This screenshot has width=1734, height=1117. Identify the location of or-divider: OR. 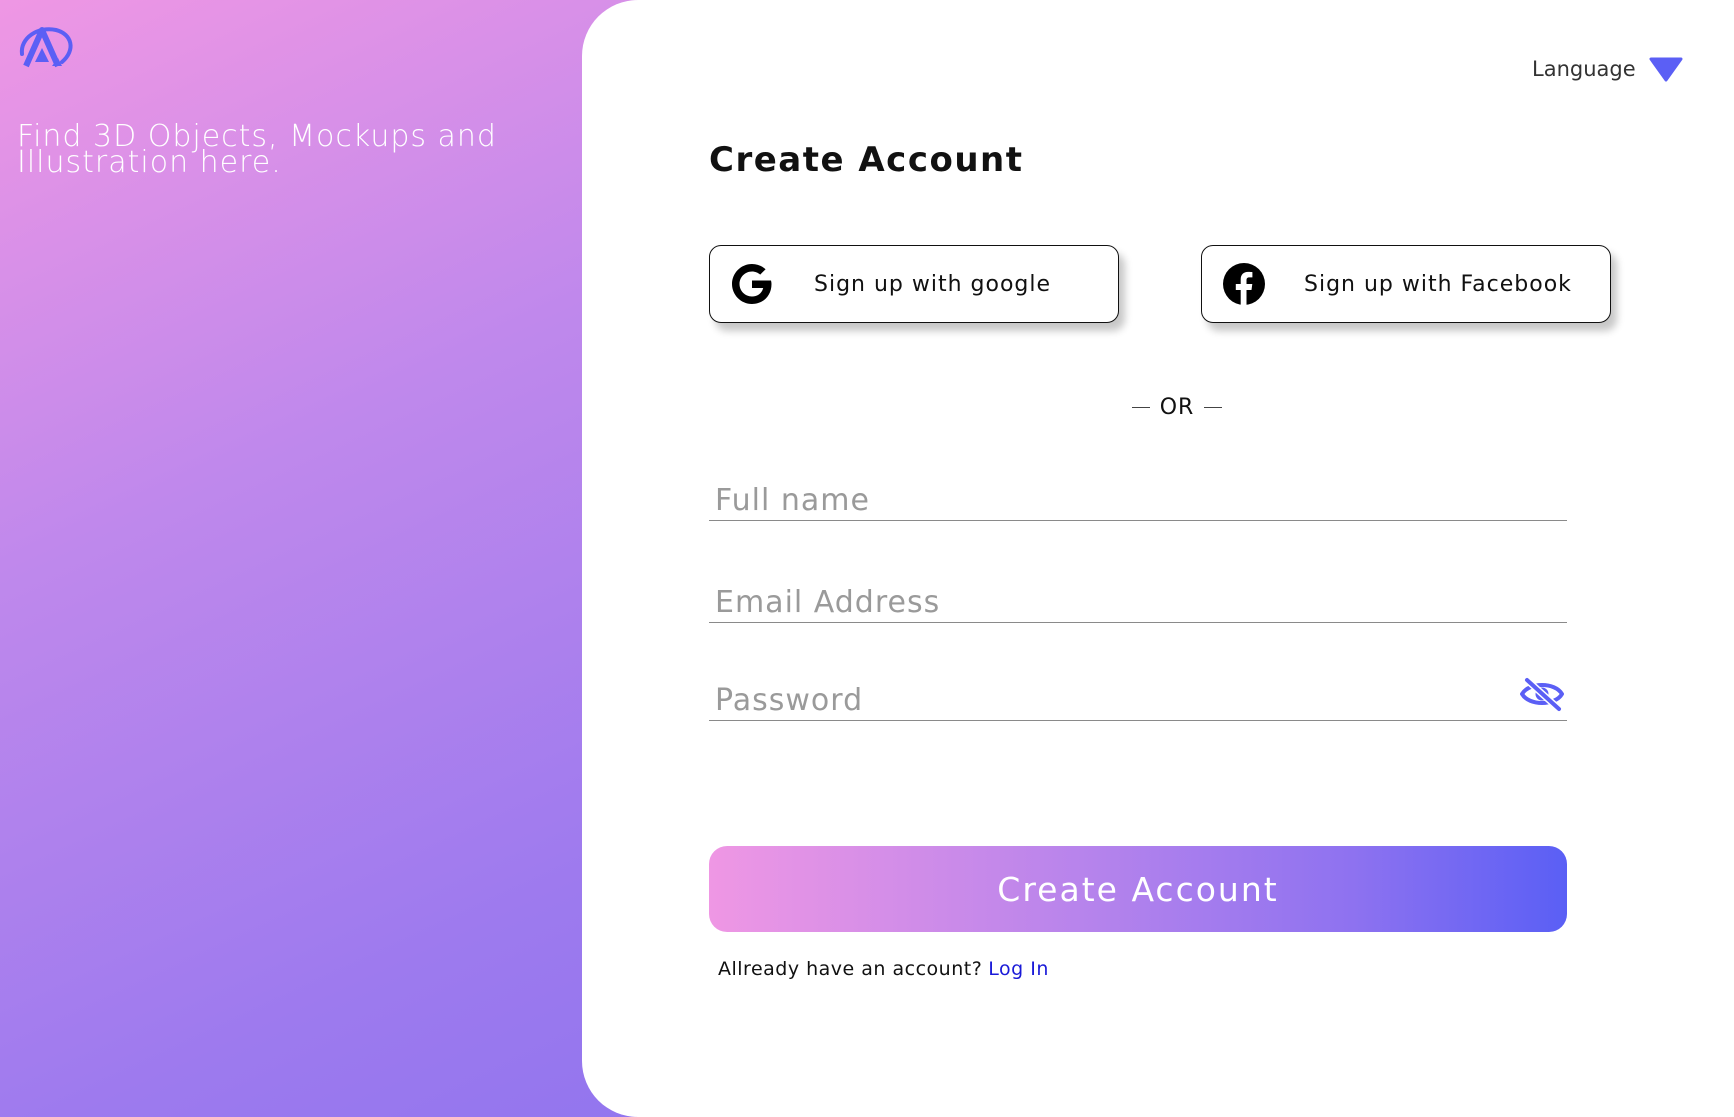
(1177, 407).